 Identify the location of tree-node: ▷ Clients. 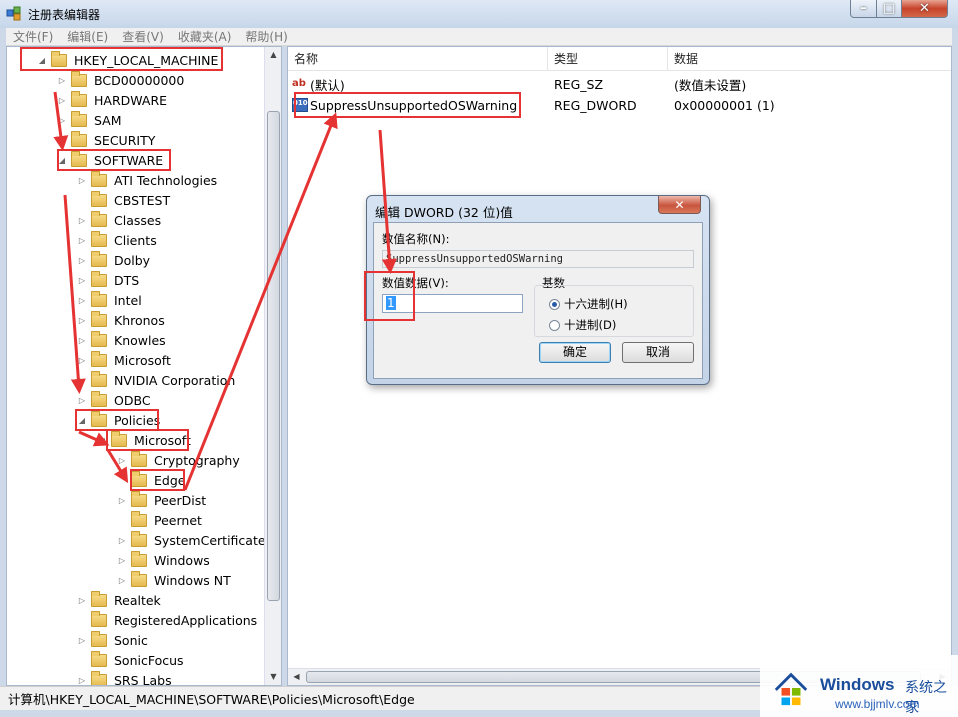
(118, 240).